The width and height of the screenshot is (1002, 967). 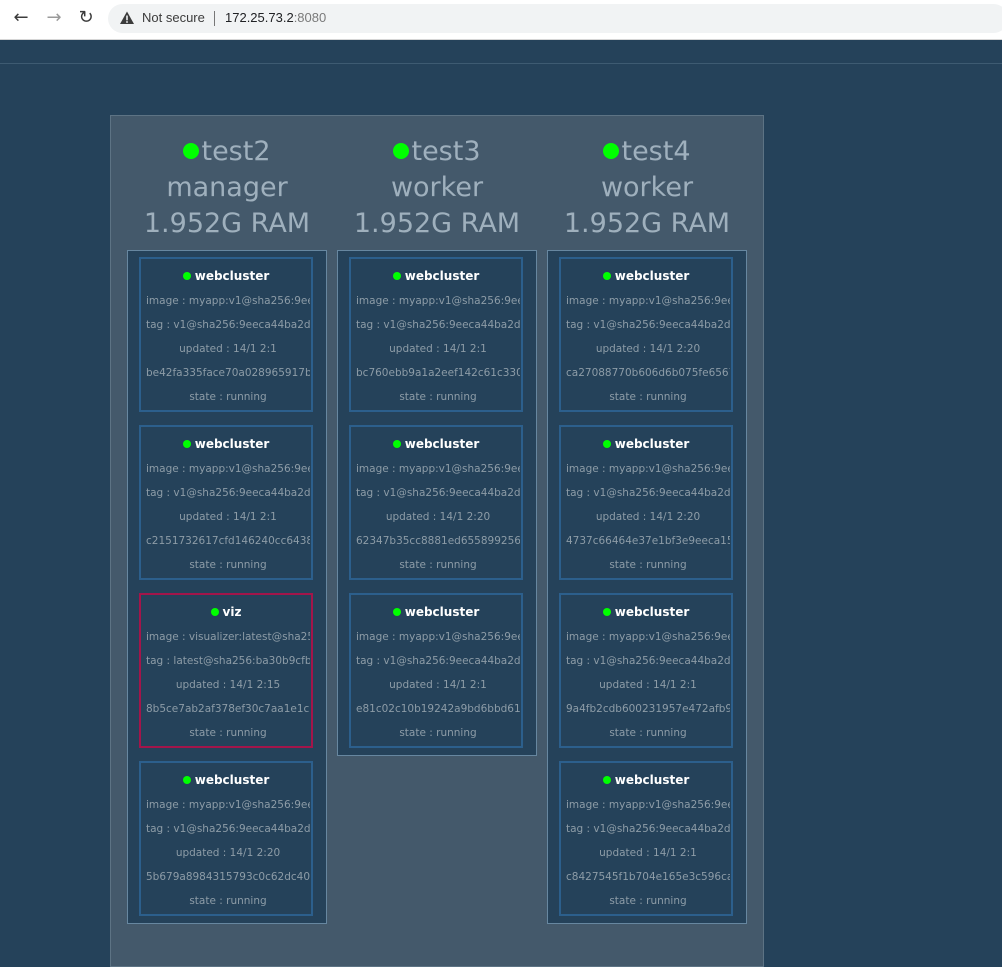 I want to click on task-id: 4737c66464e37e1bf3e9eeca15848bb, so click(x=648, y=541).